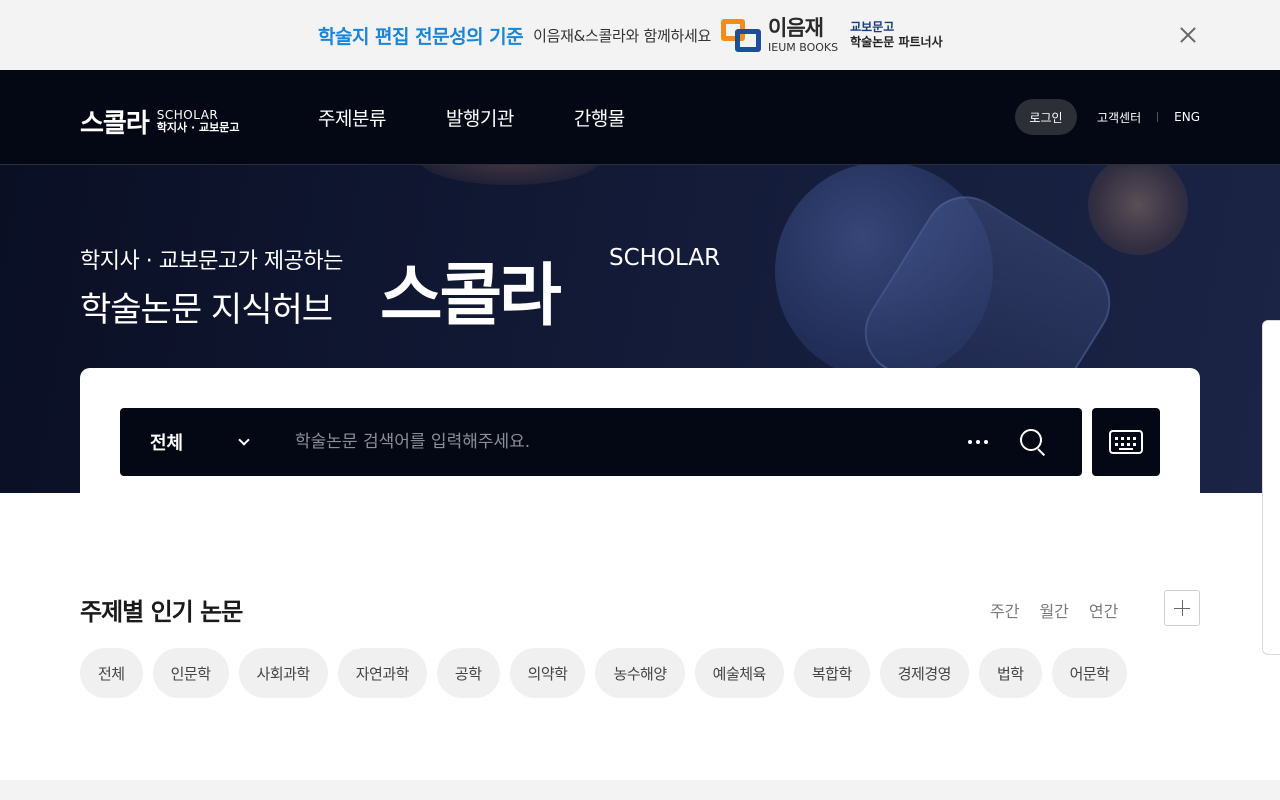 The image size is (1280, 800). Describe the element at coordinates (599, 117) in the screenshot. I see `nav-publications: 간행물` at that location.